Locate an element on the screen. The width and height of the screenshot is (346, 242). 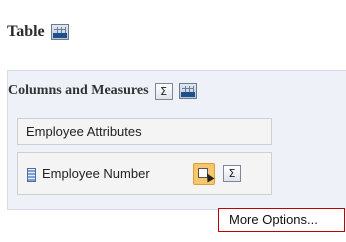
page-title: Table is located at coordinates (26, 31).